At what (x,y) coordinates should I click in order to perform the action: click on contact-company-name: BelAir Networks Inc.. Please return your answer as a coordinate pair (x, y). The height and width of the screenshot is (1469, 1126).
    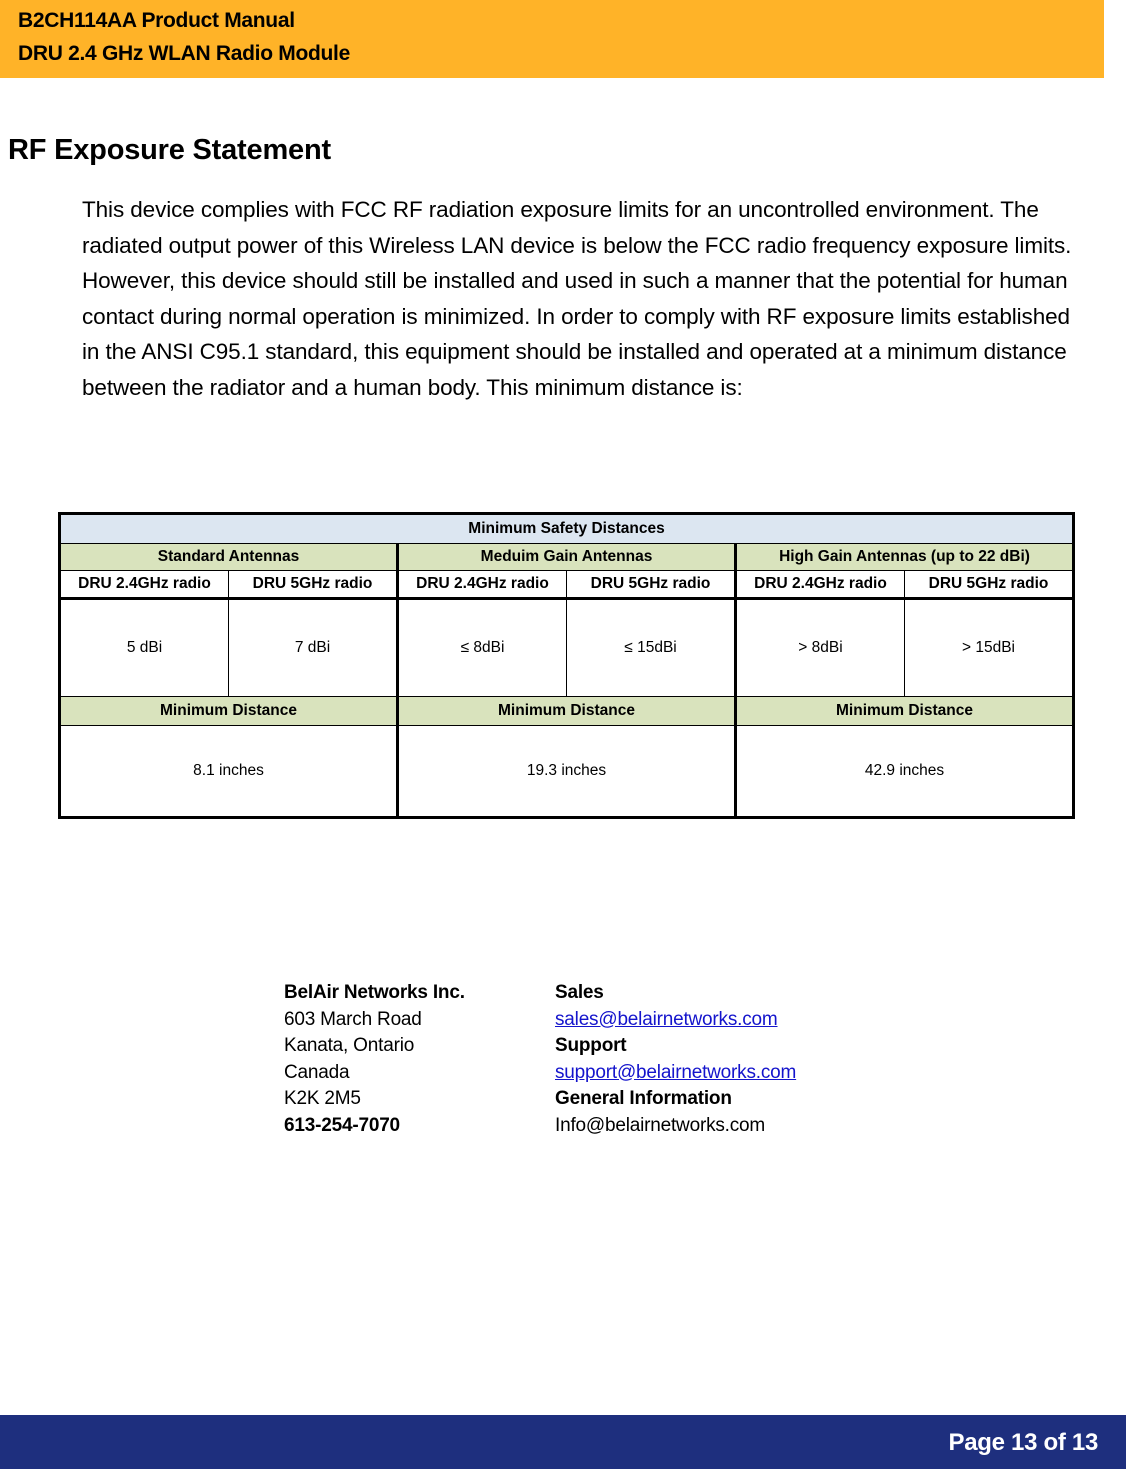
    Looking at the image, I should click on (374, 992).